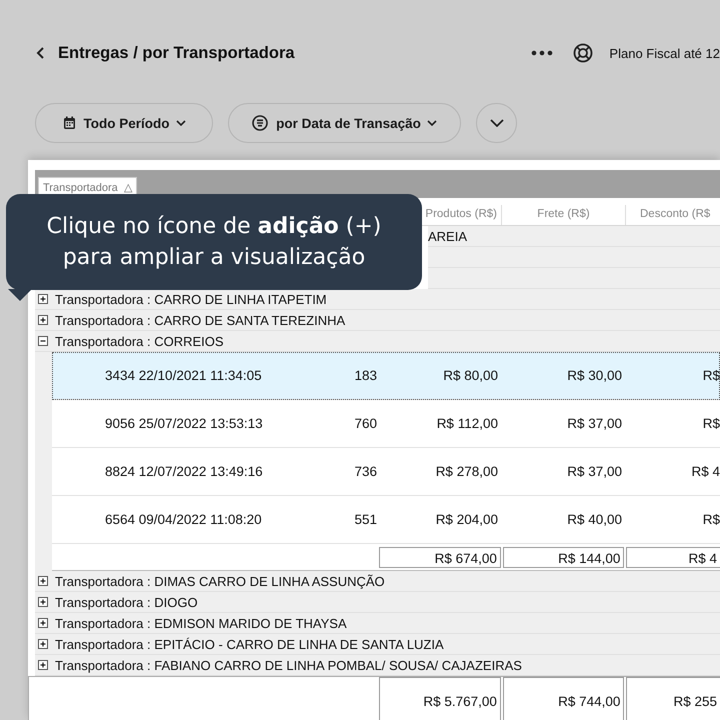  What do you see at coordinates (126, 602) in the screenshot?
I see `group-row-label: Transportadora : DIOGO` at bounding box center [126, 602].